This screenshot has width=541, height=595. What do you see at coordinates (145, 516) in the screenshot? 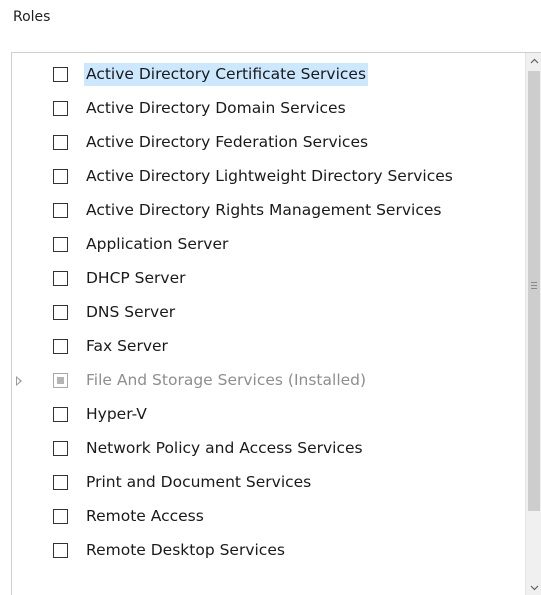
I see `role-label: Remote Access` at bounding box center [145, 516].